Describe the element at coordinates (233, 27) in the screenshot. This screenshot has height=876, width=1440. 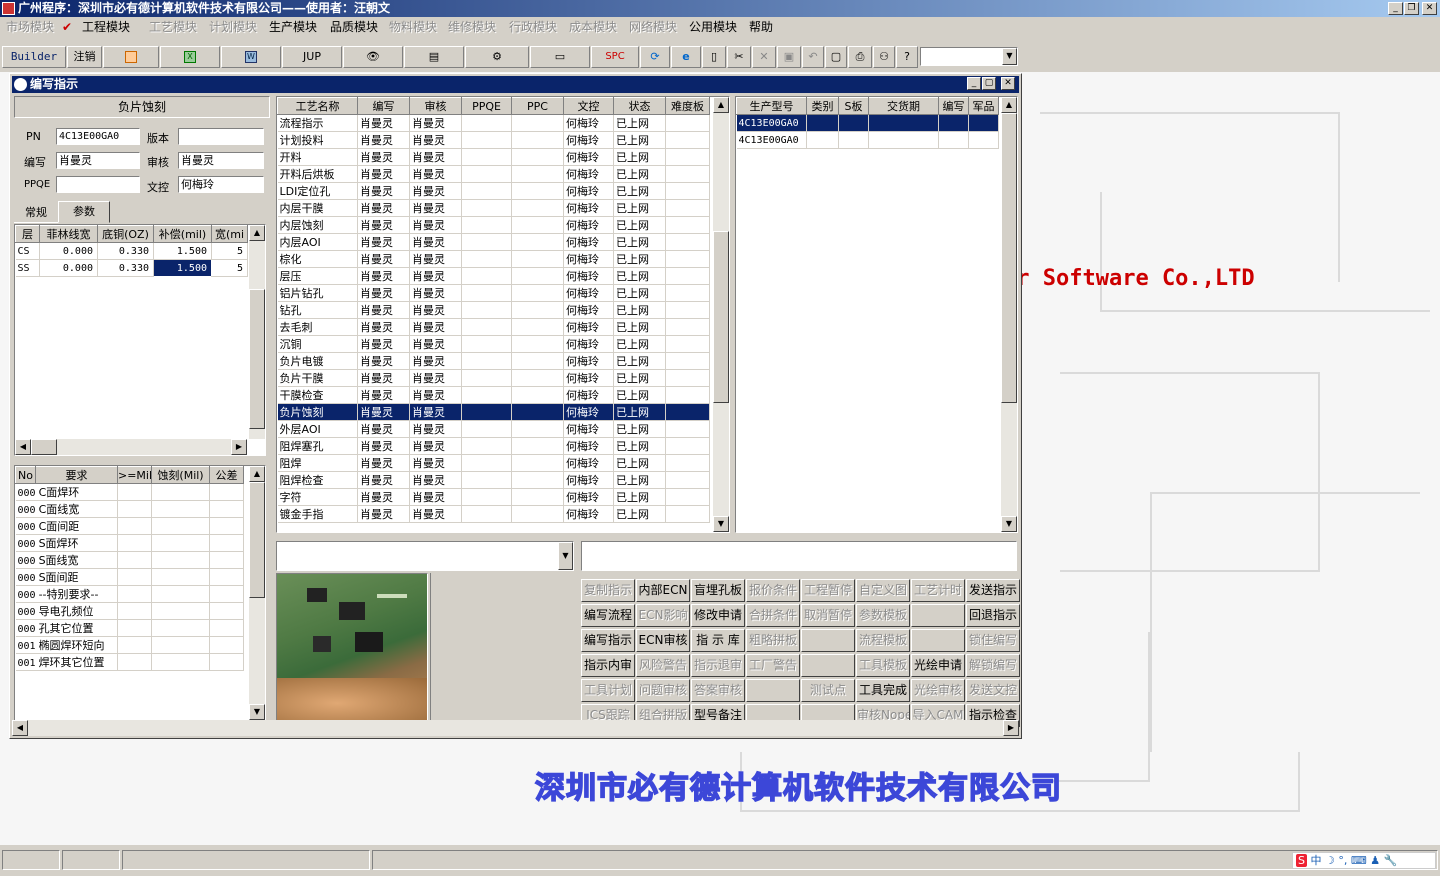
I see `menu-3: 计划模块` at that location.